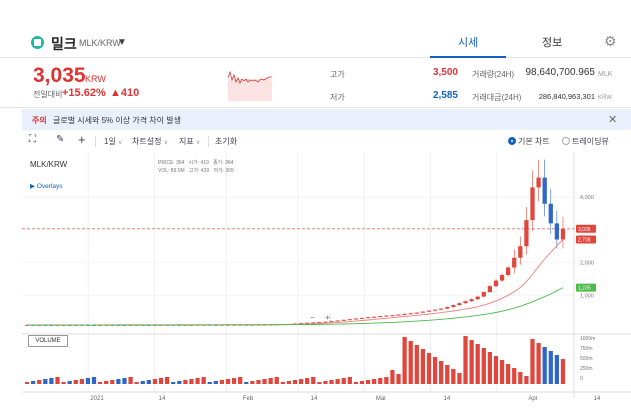 This screenshot has height=419, width=631. What do you see at coordinates (445, 72) in the screenshot?
I see `high-value: 3,500` at bounding box center [445, 72].